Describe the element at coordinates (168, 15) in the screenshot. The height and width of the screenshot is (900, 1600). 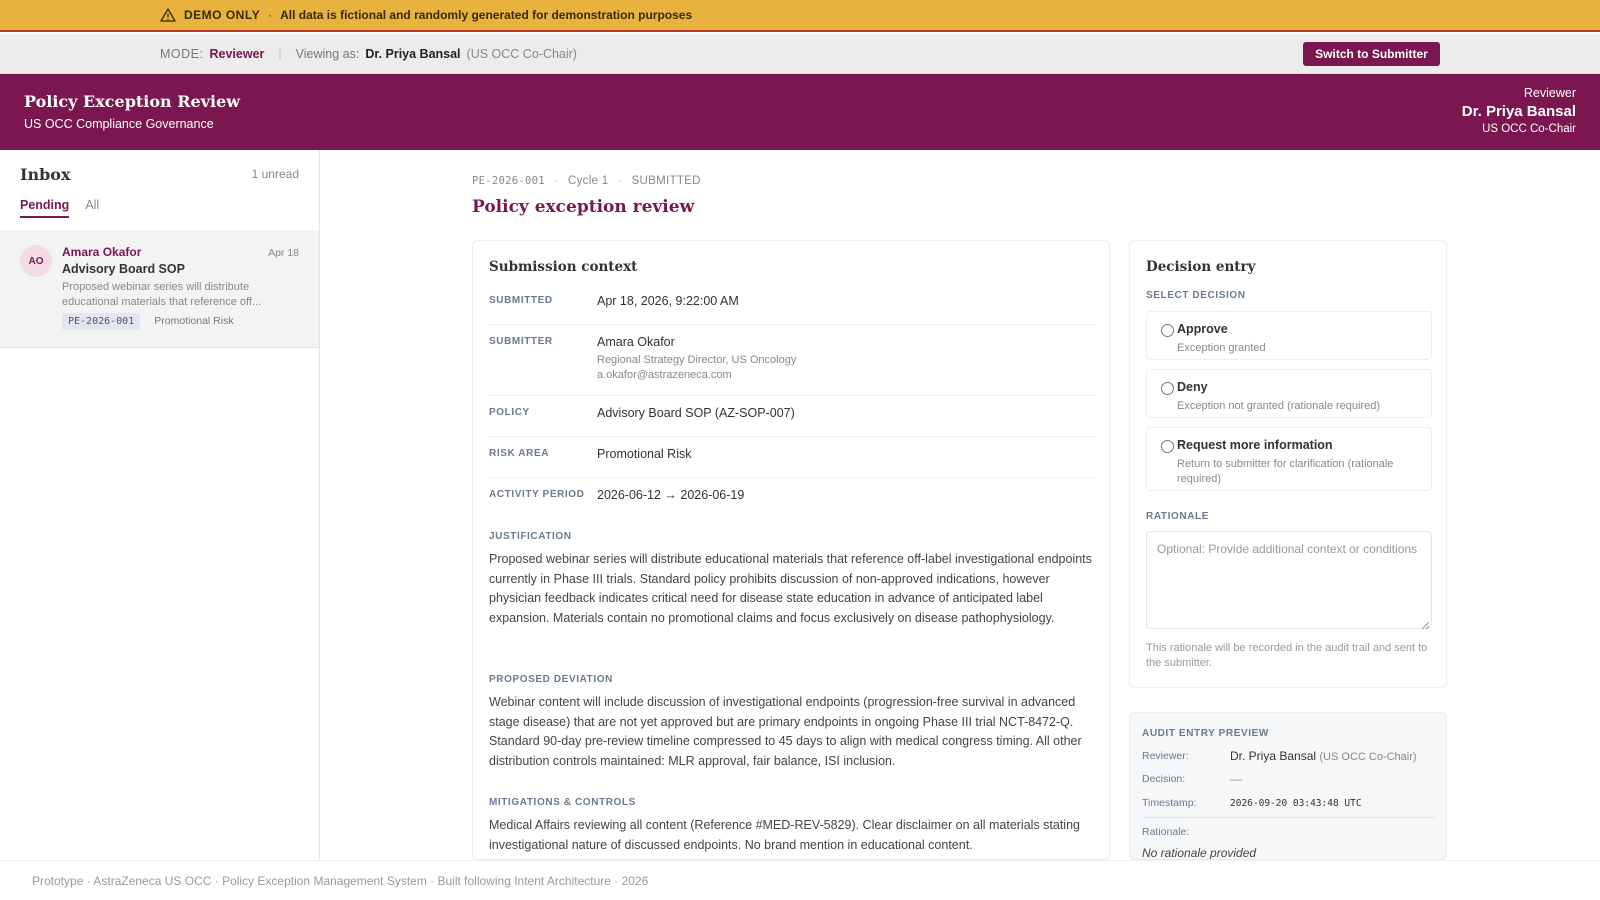
I see `warning-triangle-icon` at that location.